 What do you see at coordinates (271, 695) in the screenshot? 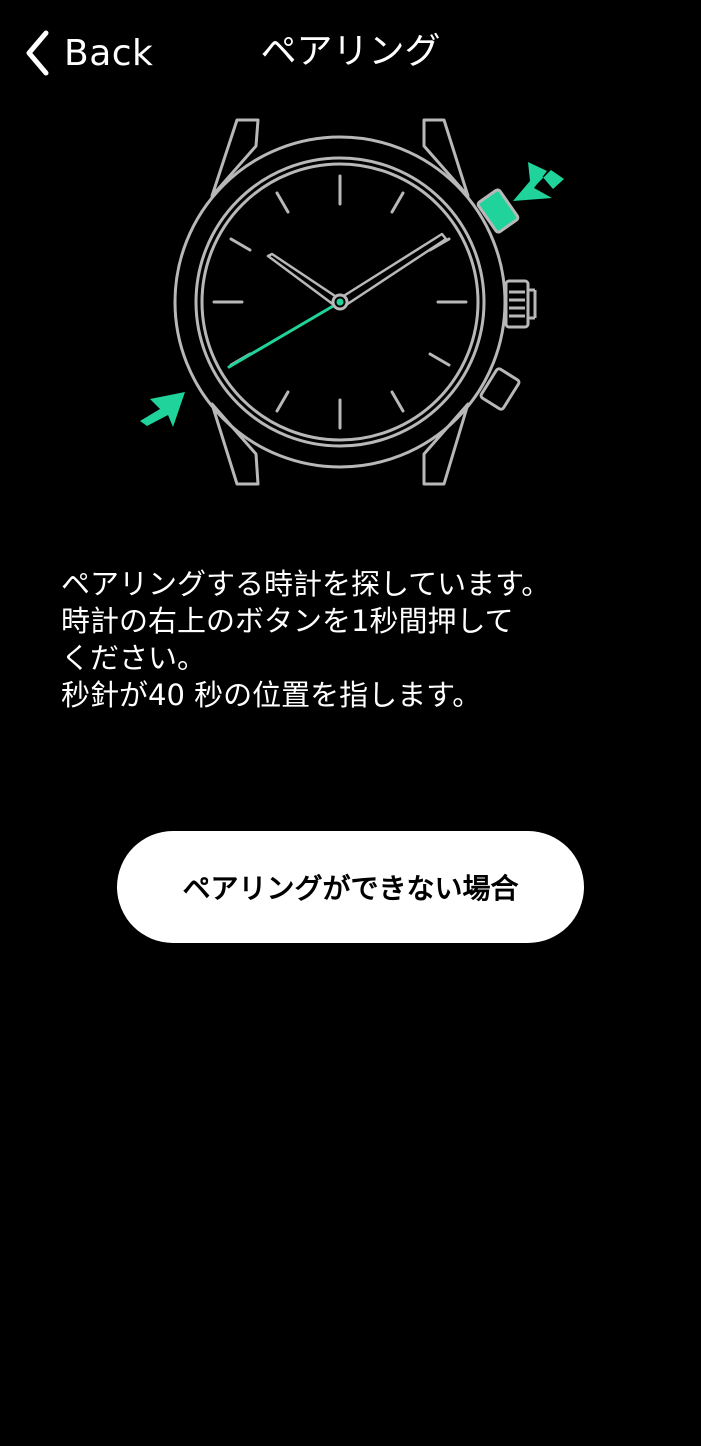
I see `instruction-line: 秒針が40 秒の位置を指します。` at bounding box center [271, 695].